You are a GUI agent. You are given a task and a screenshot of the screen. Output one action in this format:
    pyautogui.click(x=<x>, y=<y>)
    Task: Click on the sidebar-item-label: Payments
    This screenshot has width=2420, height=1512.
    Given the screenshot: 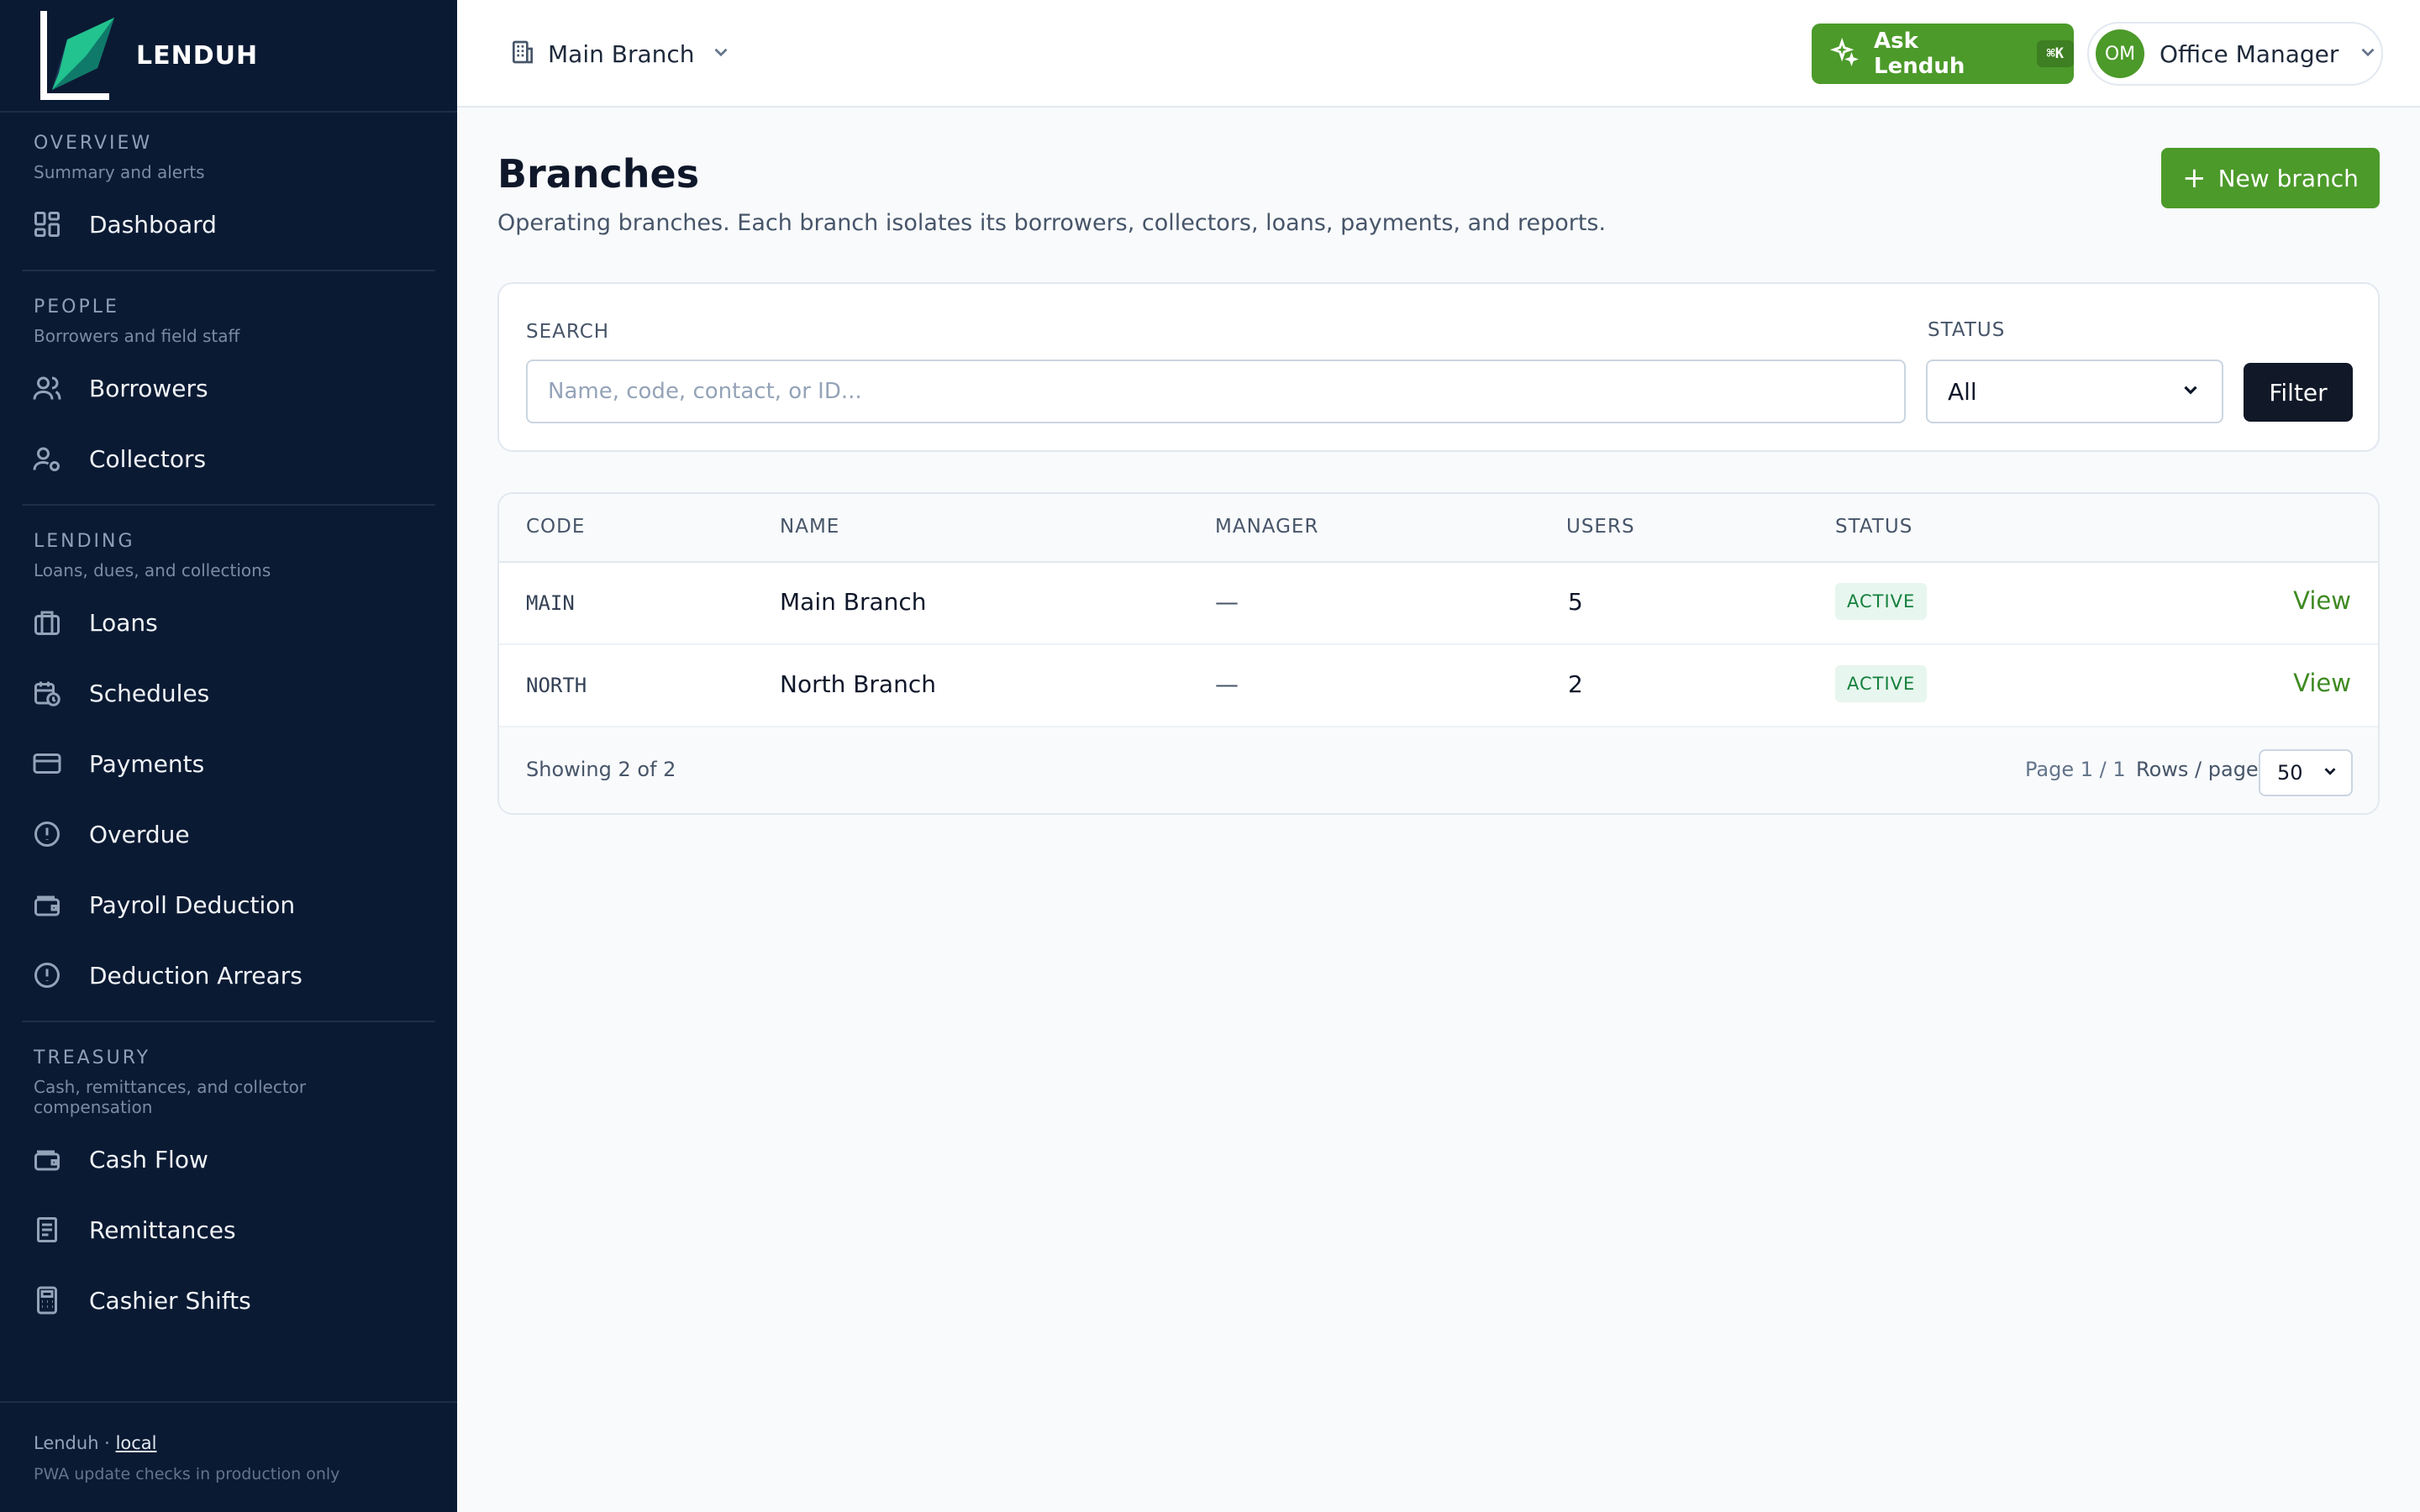 What is the action you would take?
    pyautogui.click(x=147, y=763)
    